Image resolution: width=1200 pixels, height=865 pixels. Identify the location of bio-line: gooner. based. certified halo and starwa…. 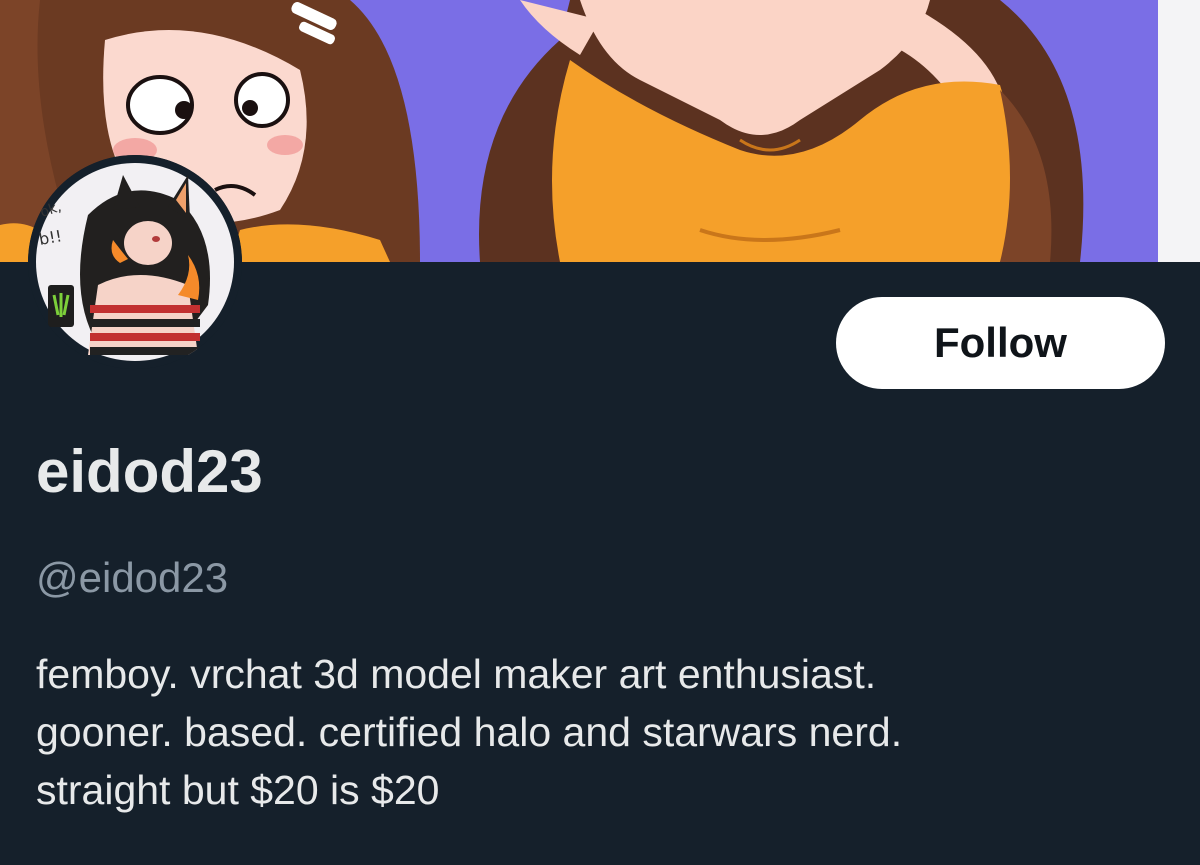
(469, 732).